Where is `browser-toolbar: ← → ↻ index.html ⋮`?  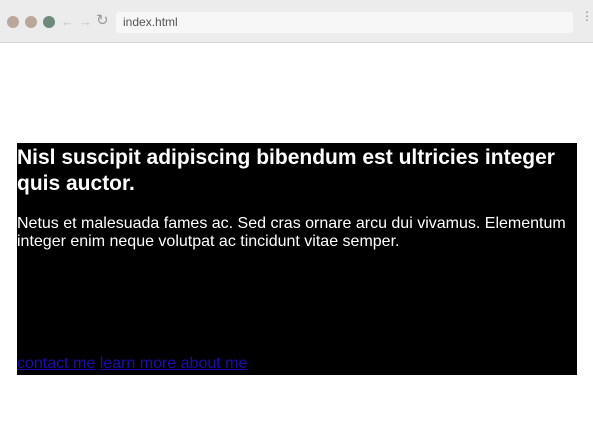
browser-toolbar: ← → ↻ index.html ⋮ is located at coordinates (296, 21).